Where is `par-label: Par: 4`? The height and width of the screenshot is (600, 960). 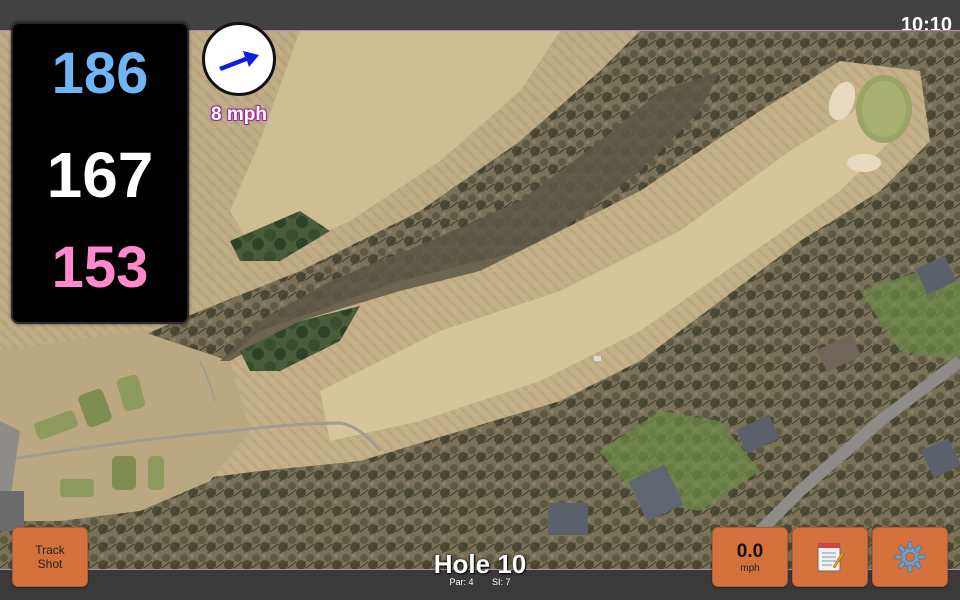 par-label: Par: 4 is located at coordinates (461, 582).